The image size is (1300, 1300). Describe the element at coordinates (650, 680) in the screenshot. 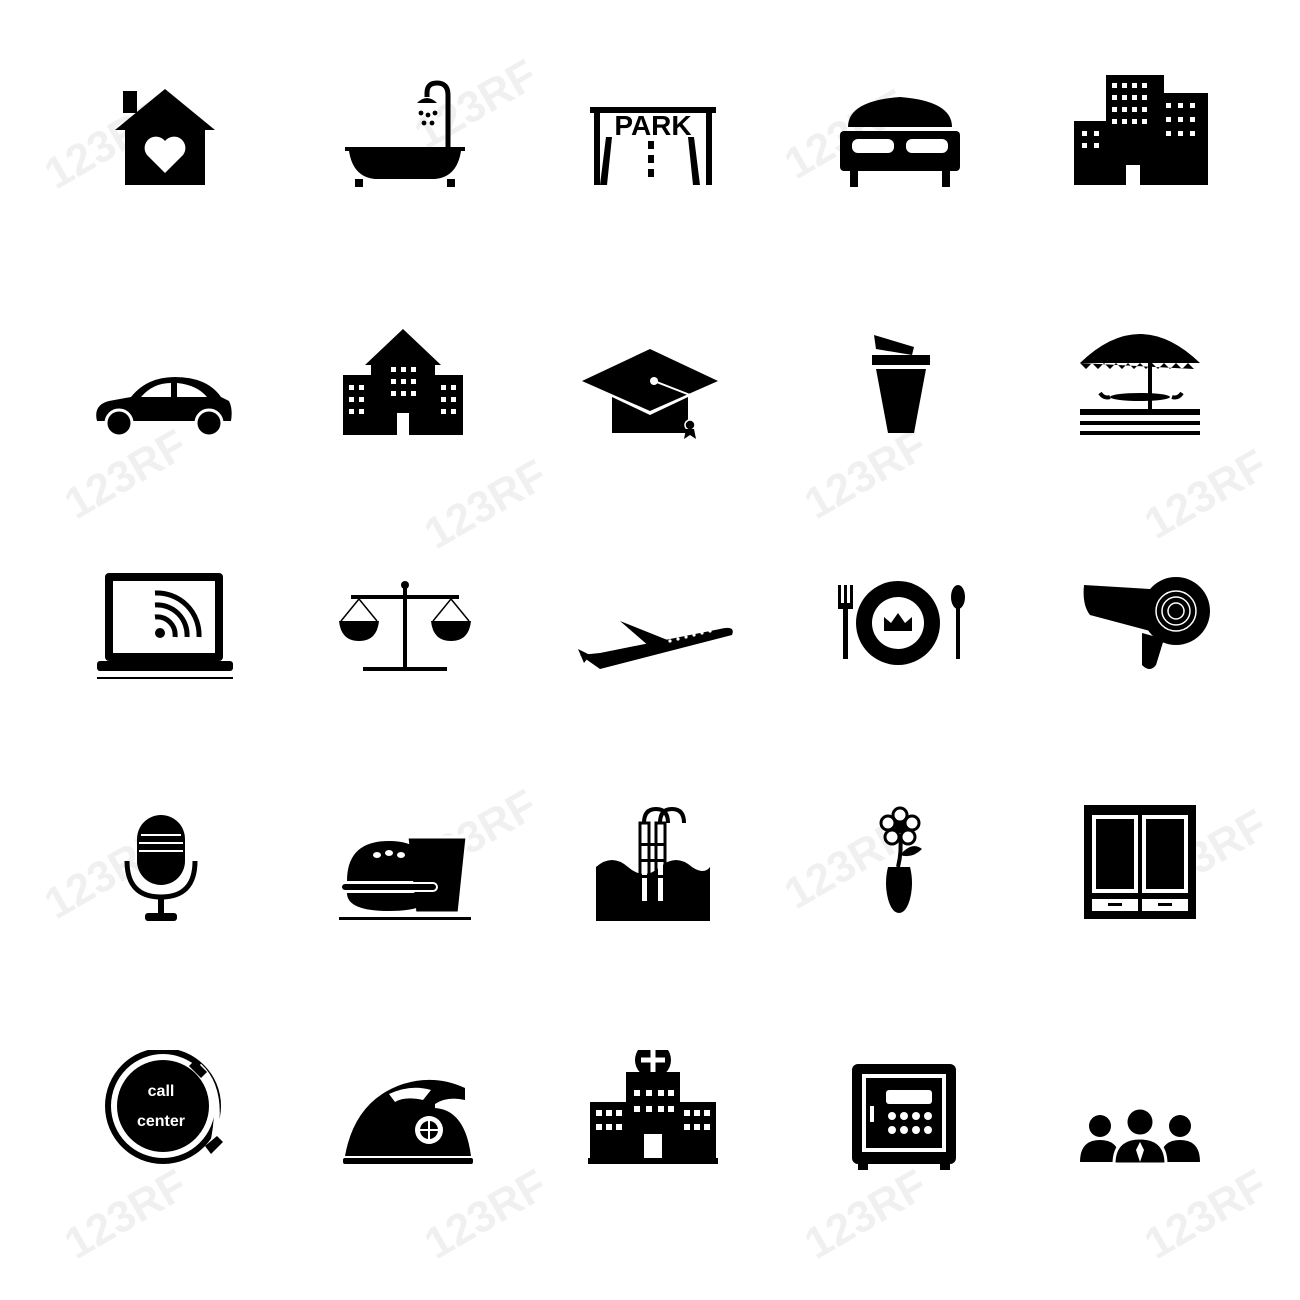

I see `airplane-icon` at that location.